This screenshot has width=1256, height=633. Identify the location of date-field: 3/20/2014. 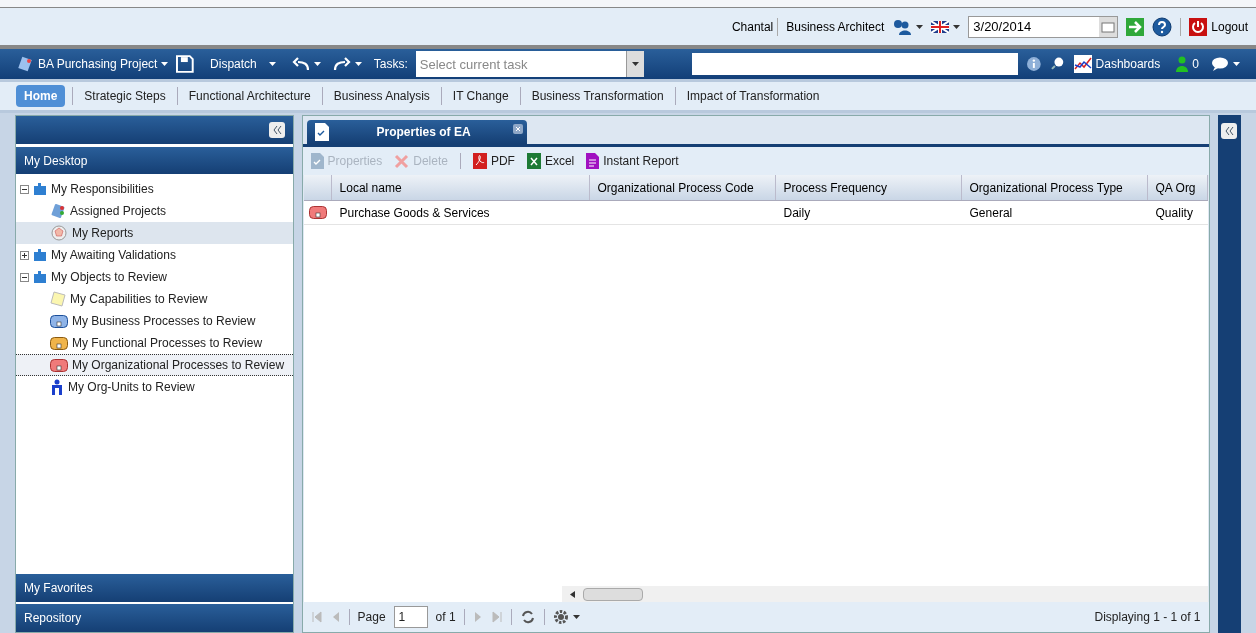
(1043, 26).